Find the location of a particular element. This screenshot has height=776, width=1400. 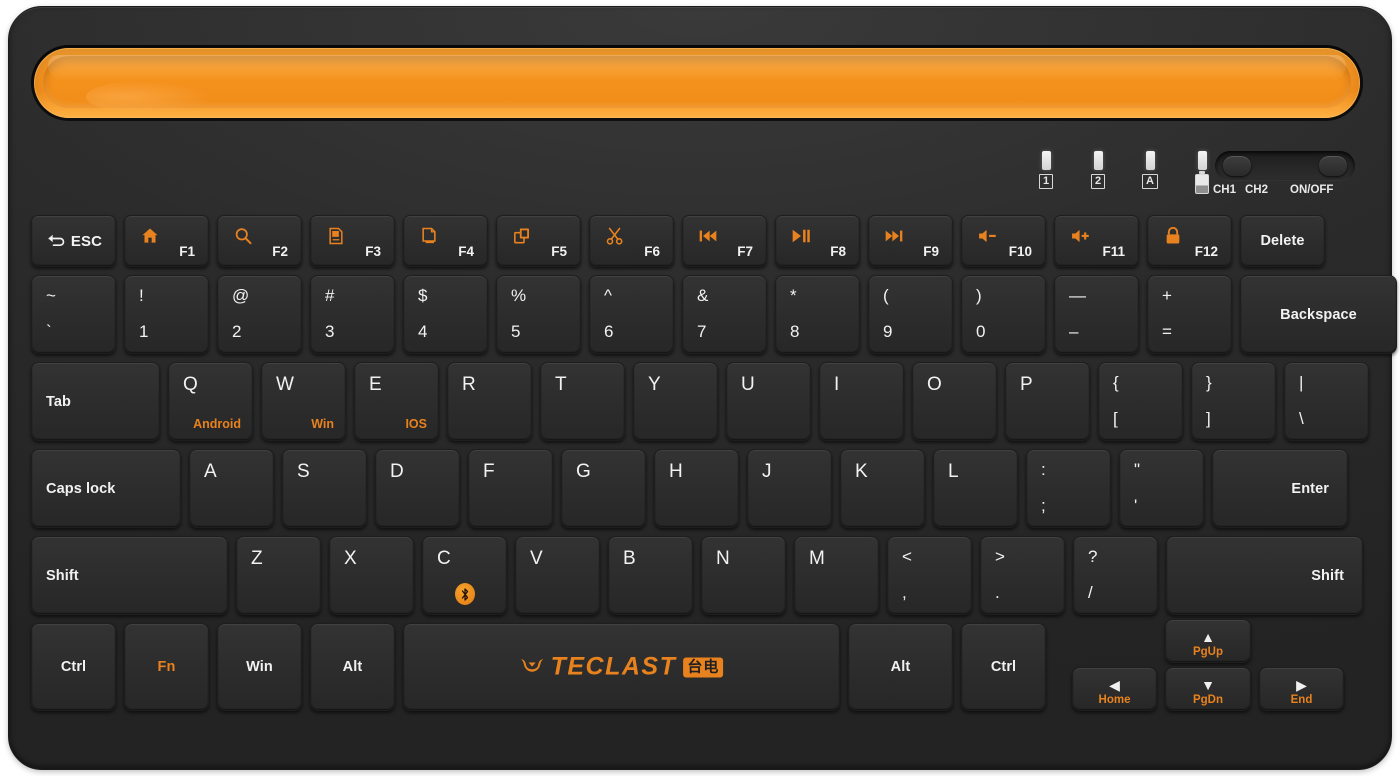

fn-key: Fn is located at coordinates (166, 667).